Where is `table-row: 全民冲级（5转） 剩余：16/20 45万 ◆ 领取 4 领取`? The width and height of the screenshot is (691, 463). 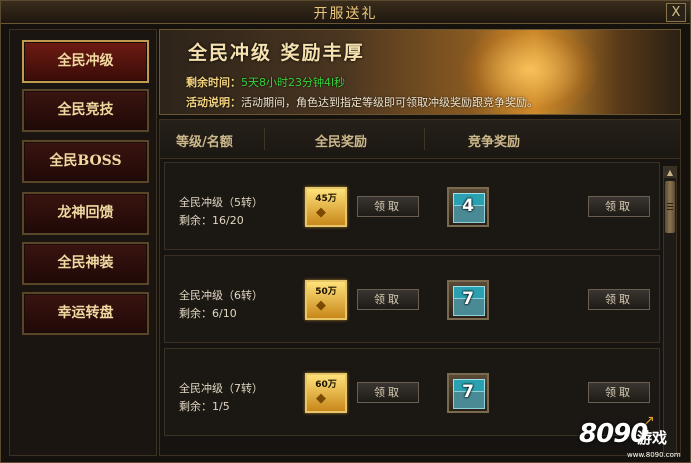
table-row: 全民冲级（5转） 剩余：16/20 45万 ◆ 领取 4 领取 is located at coordinates (412, 206).